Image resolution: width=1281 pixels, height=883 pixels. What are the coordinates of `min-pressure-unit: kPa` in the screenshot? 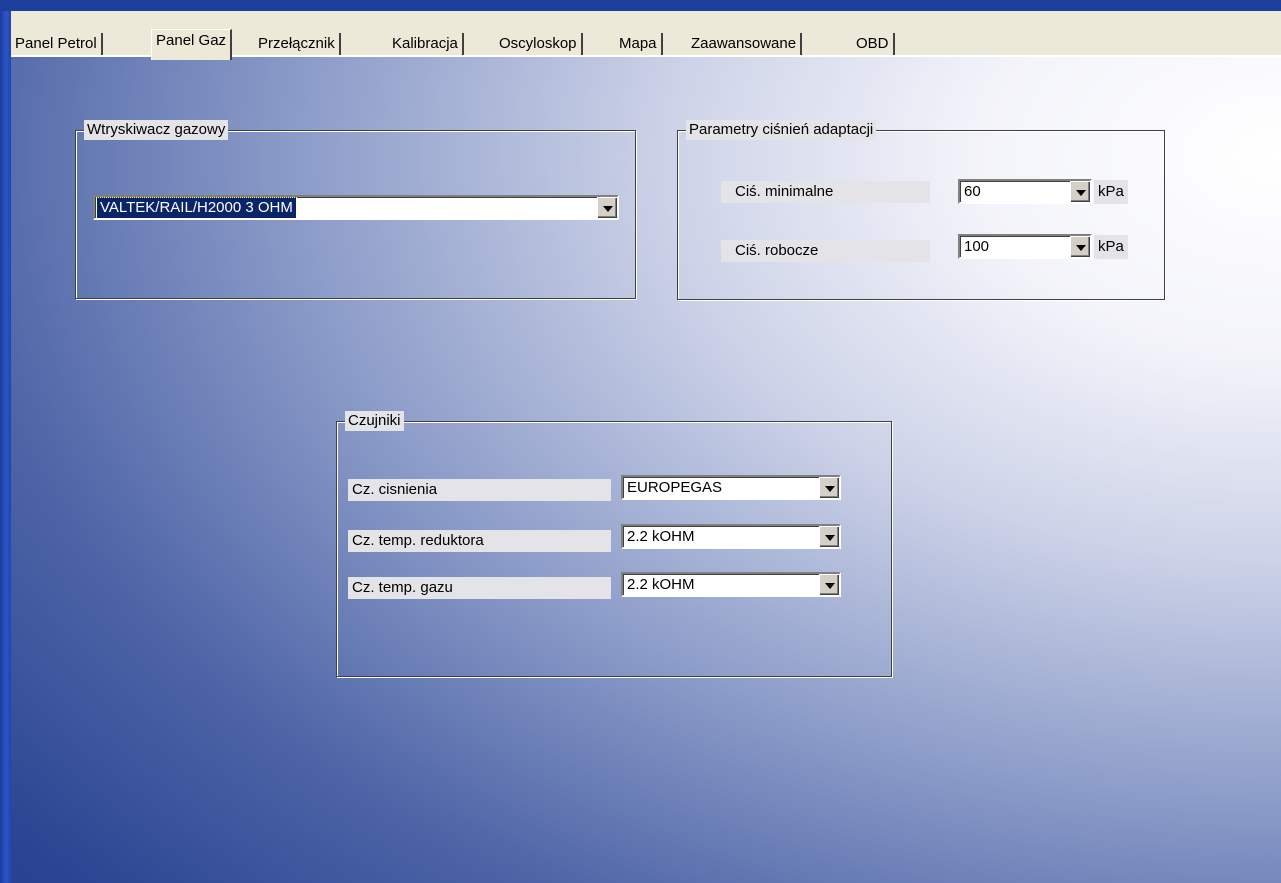 It's located at (1111, 192).